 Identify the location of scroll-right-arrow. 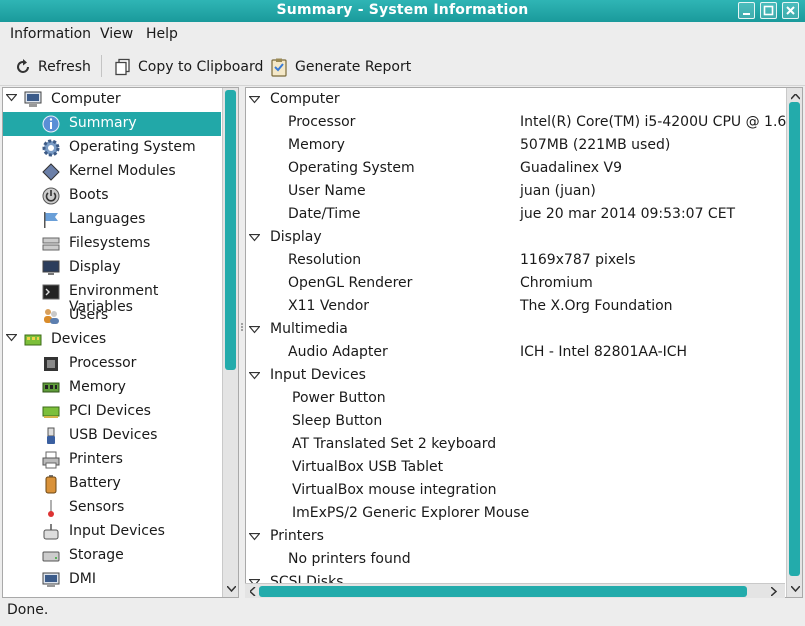
(774, 591).